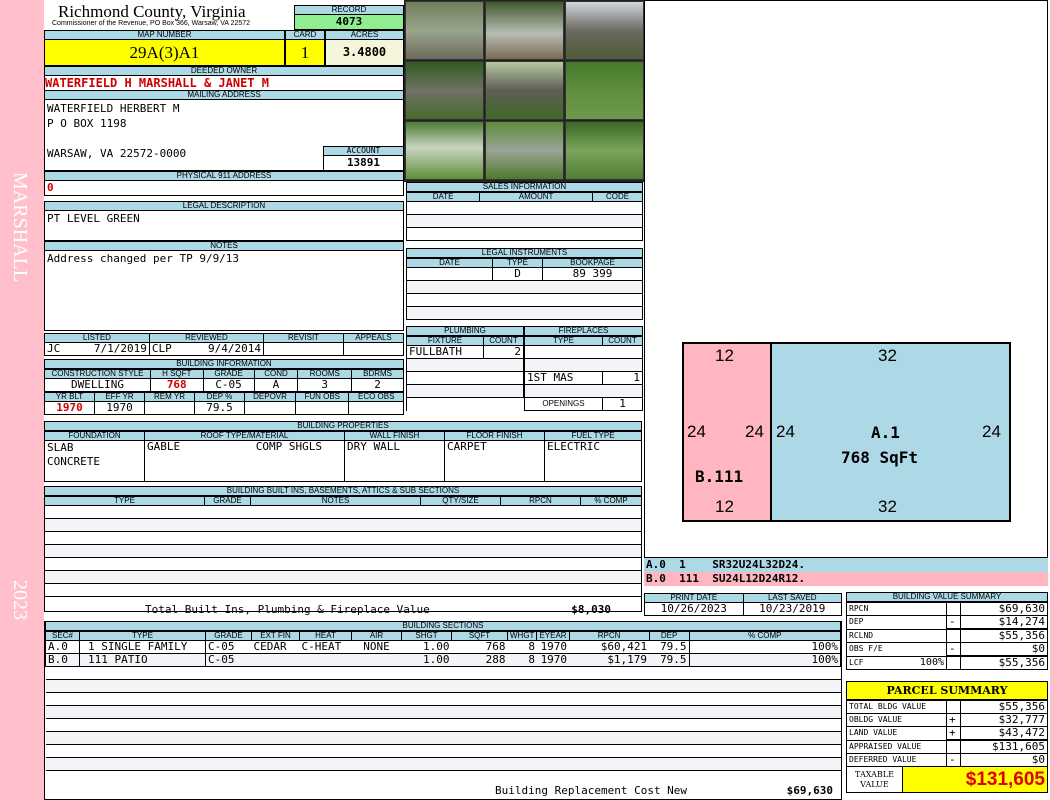 This screenshot has height=800, width=1050. I want to click on fixture-count: 2, so click(503, 352).